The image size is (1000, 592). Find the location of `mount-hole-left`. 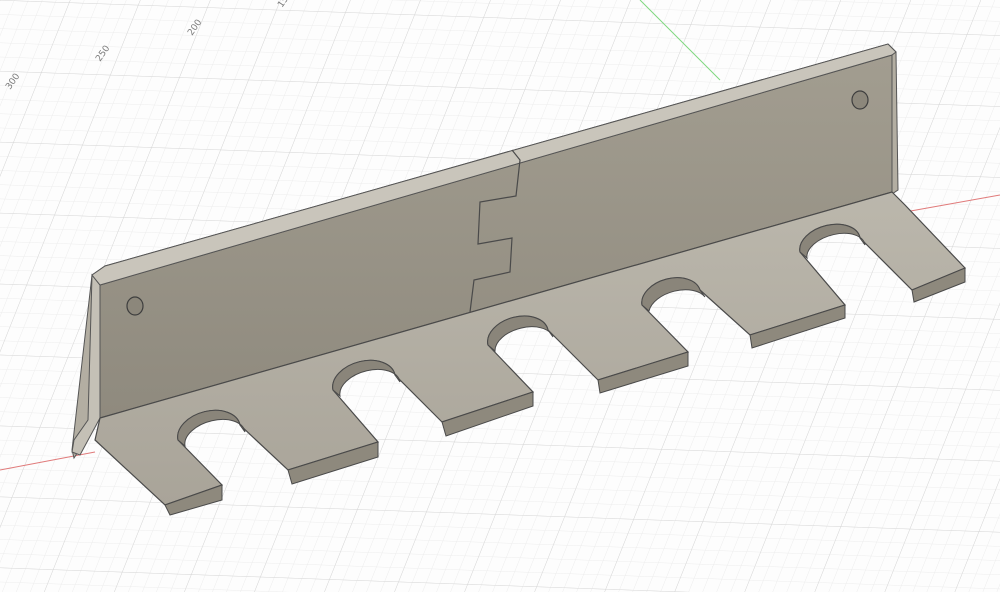

mount-hole-left is located at coordinates (135, 306).